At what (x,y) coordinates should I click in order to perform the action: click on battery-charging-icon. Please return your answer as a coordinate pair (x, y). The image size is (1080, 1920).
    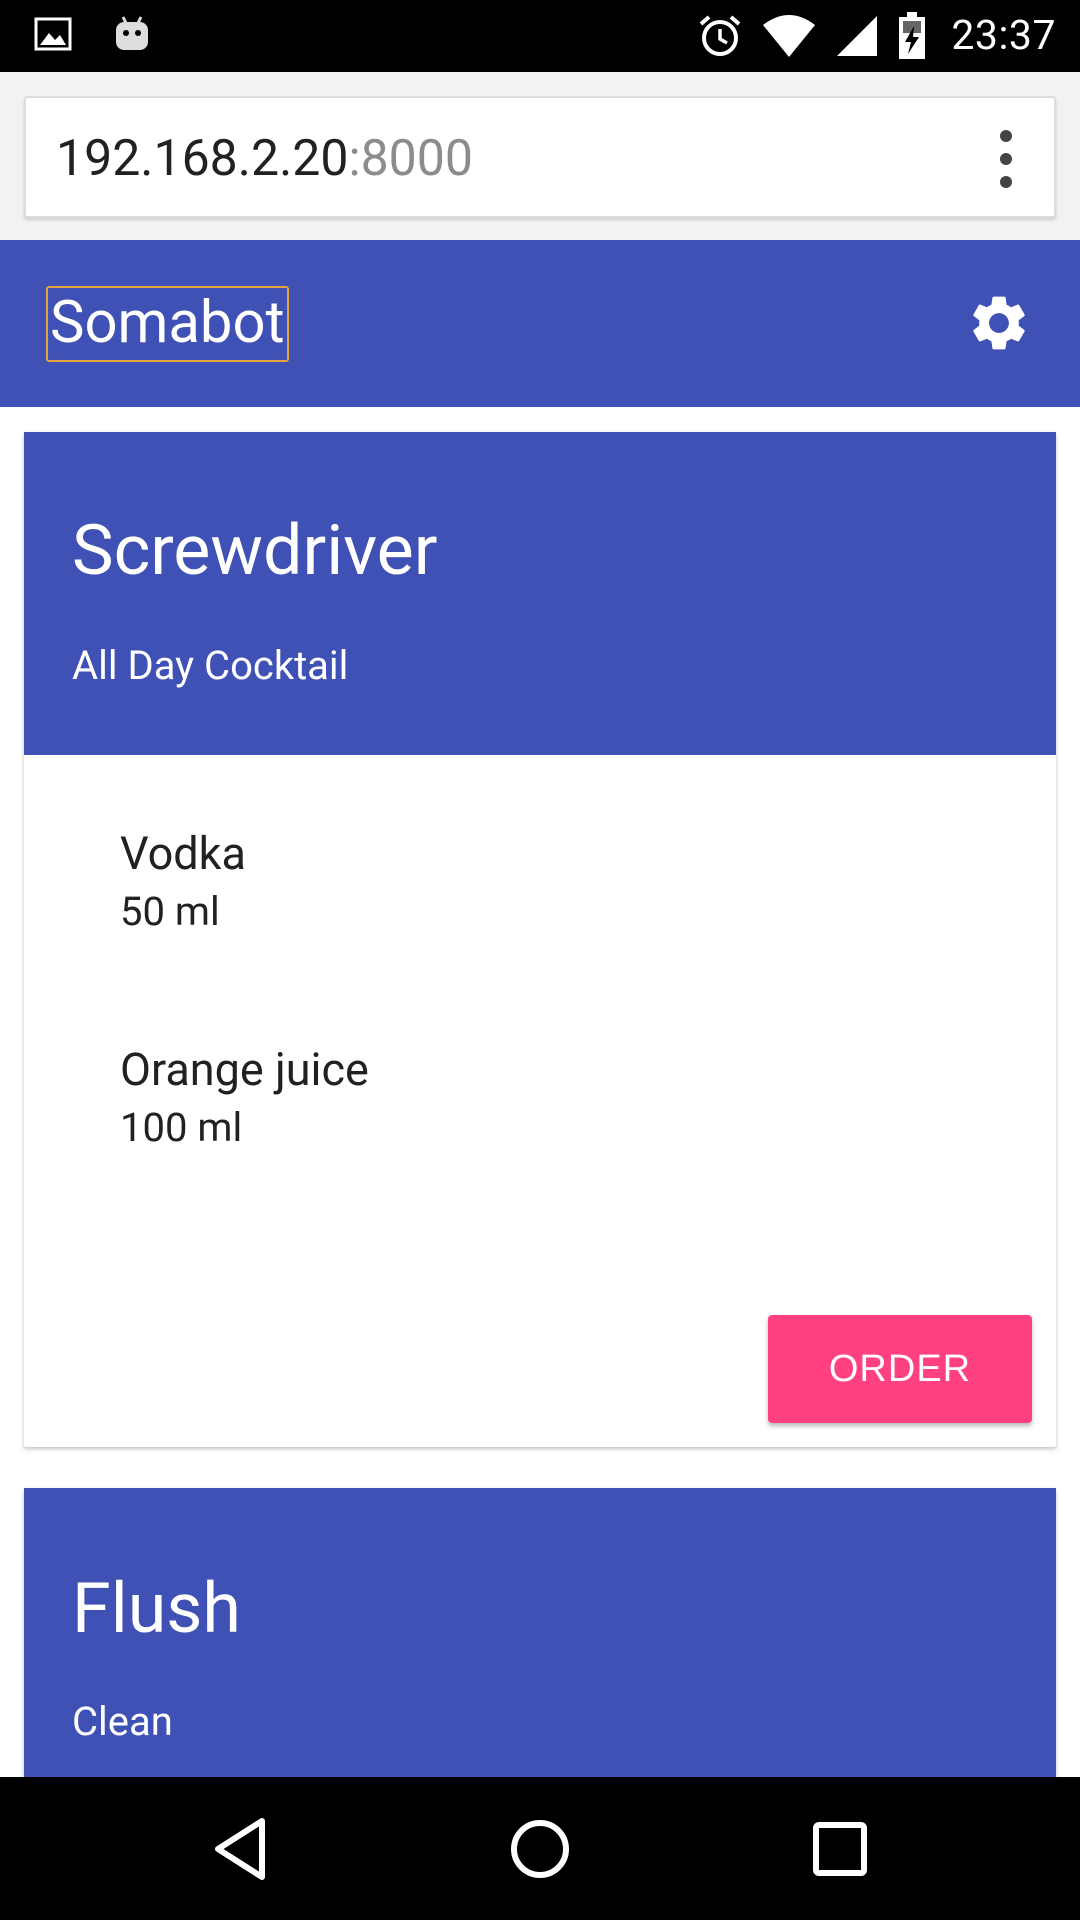
    Looking at the image, I should click on (912, 35).